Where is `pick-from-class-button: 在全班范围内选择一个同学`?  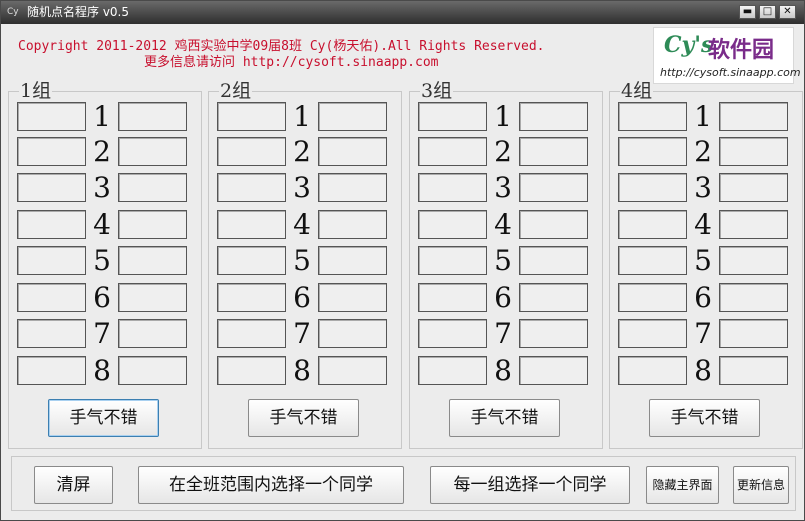 pick-from-class-button: 在全班范围内选择一个同学 is located at coordinates (271, 485).